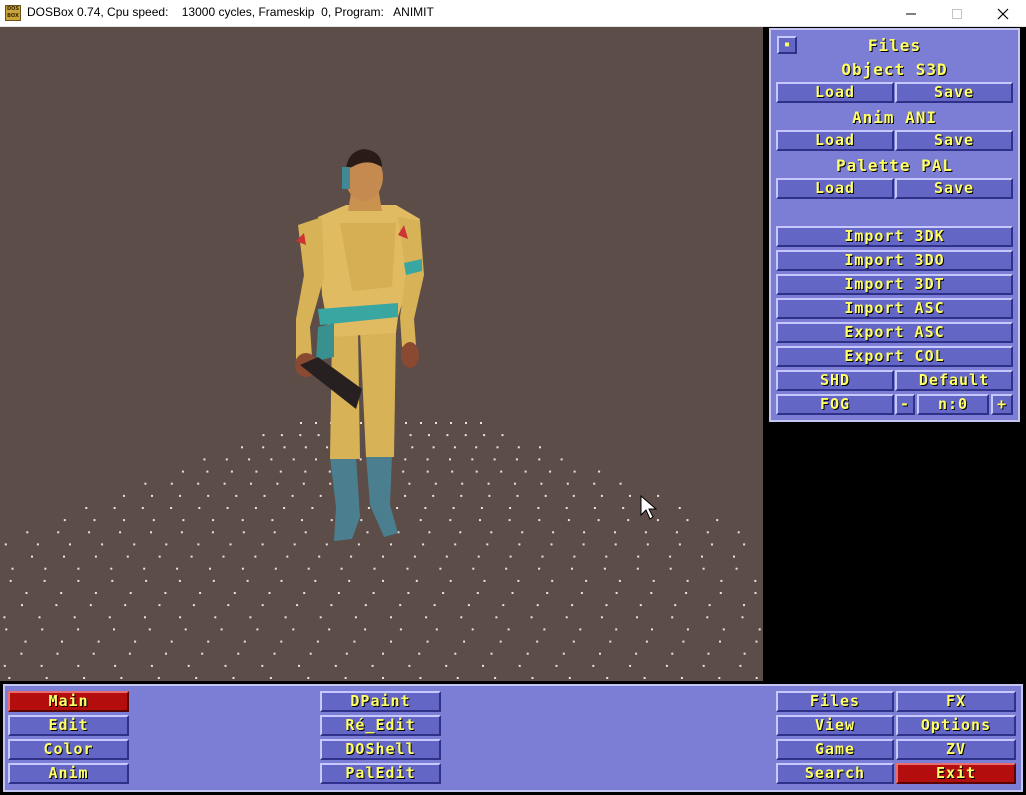 The image size is (1026, 795). What do you see at coordinates (649, 507) in the screenshot?
I see `mouse-cursor-icon` at bounding box center [649, 507].